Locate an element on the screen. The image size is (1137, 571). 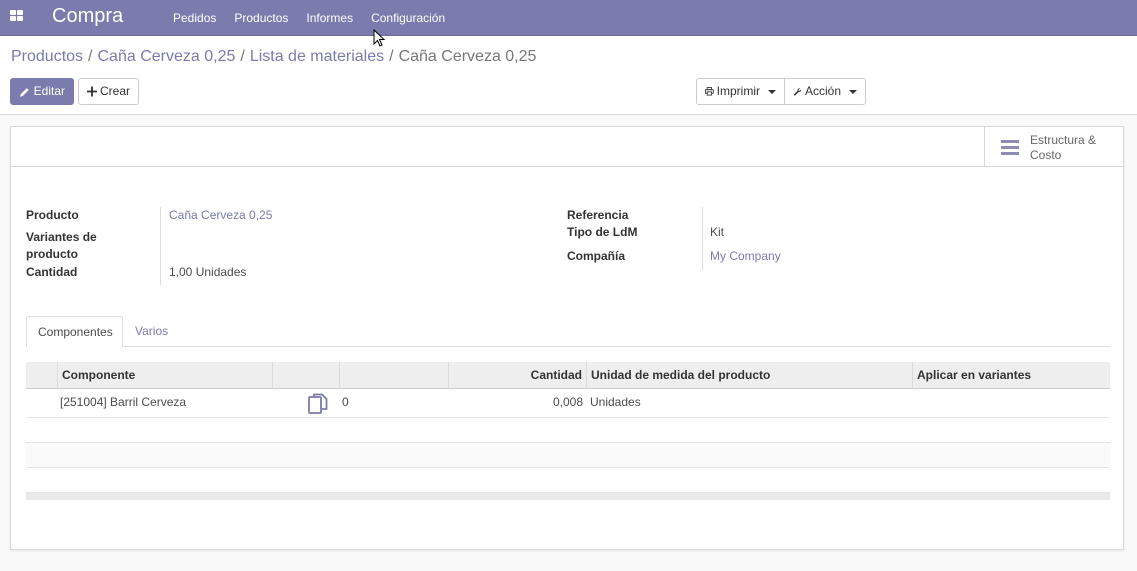
mouse-cursor-icon is located at coordinates (379, 38).